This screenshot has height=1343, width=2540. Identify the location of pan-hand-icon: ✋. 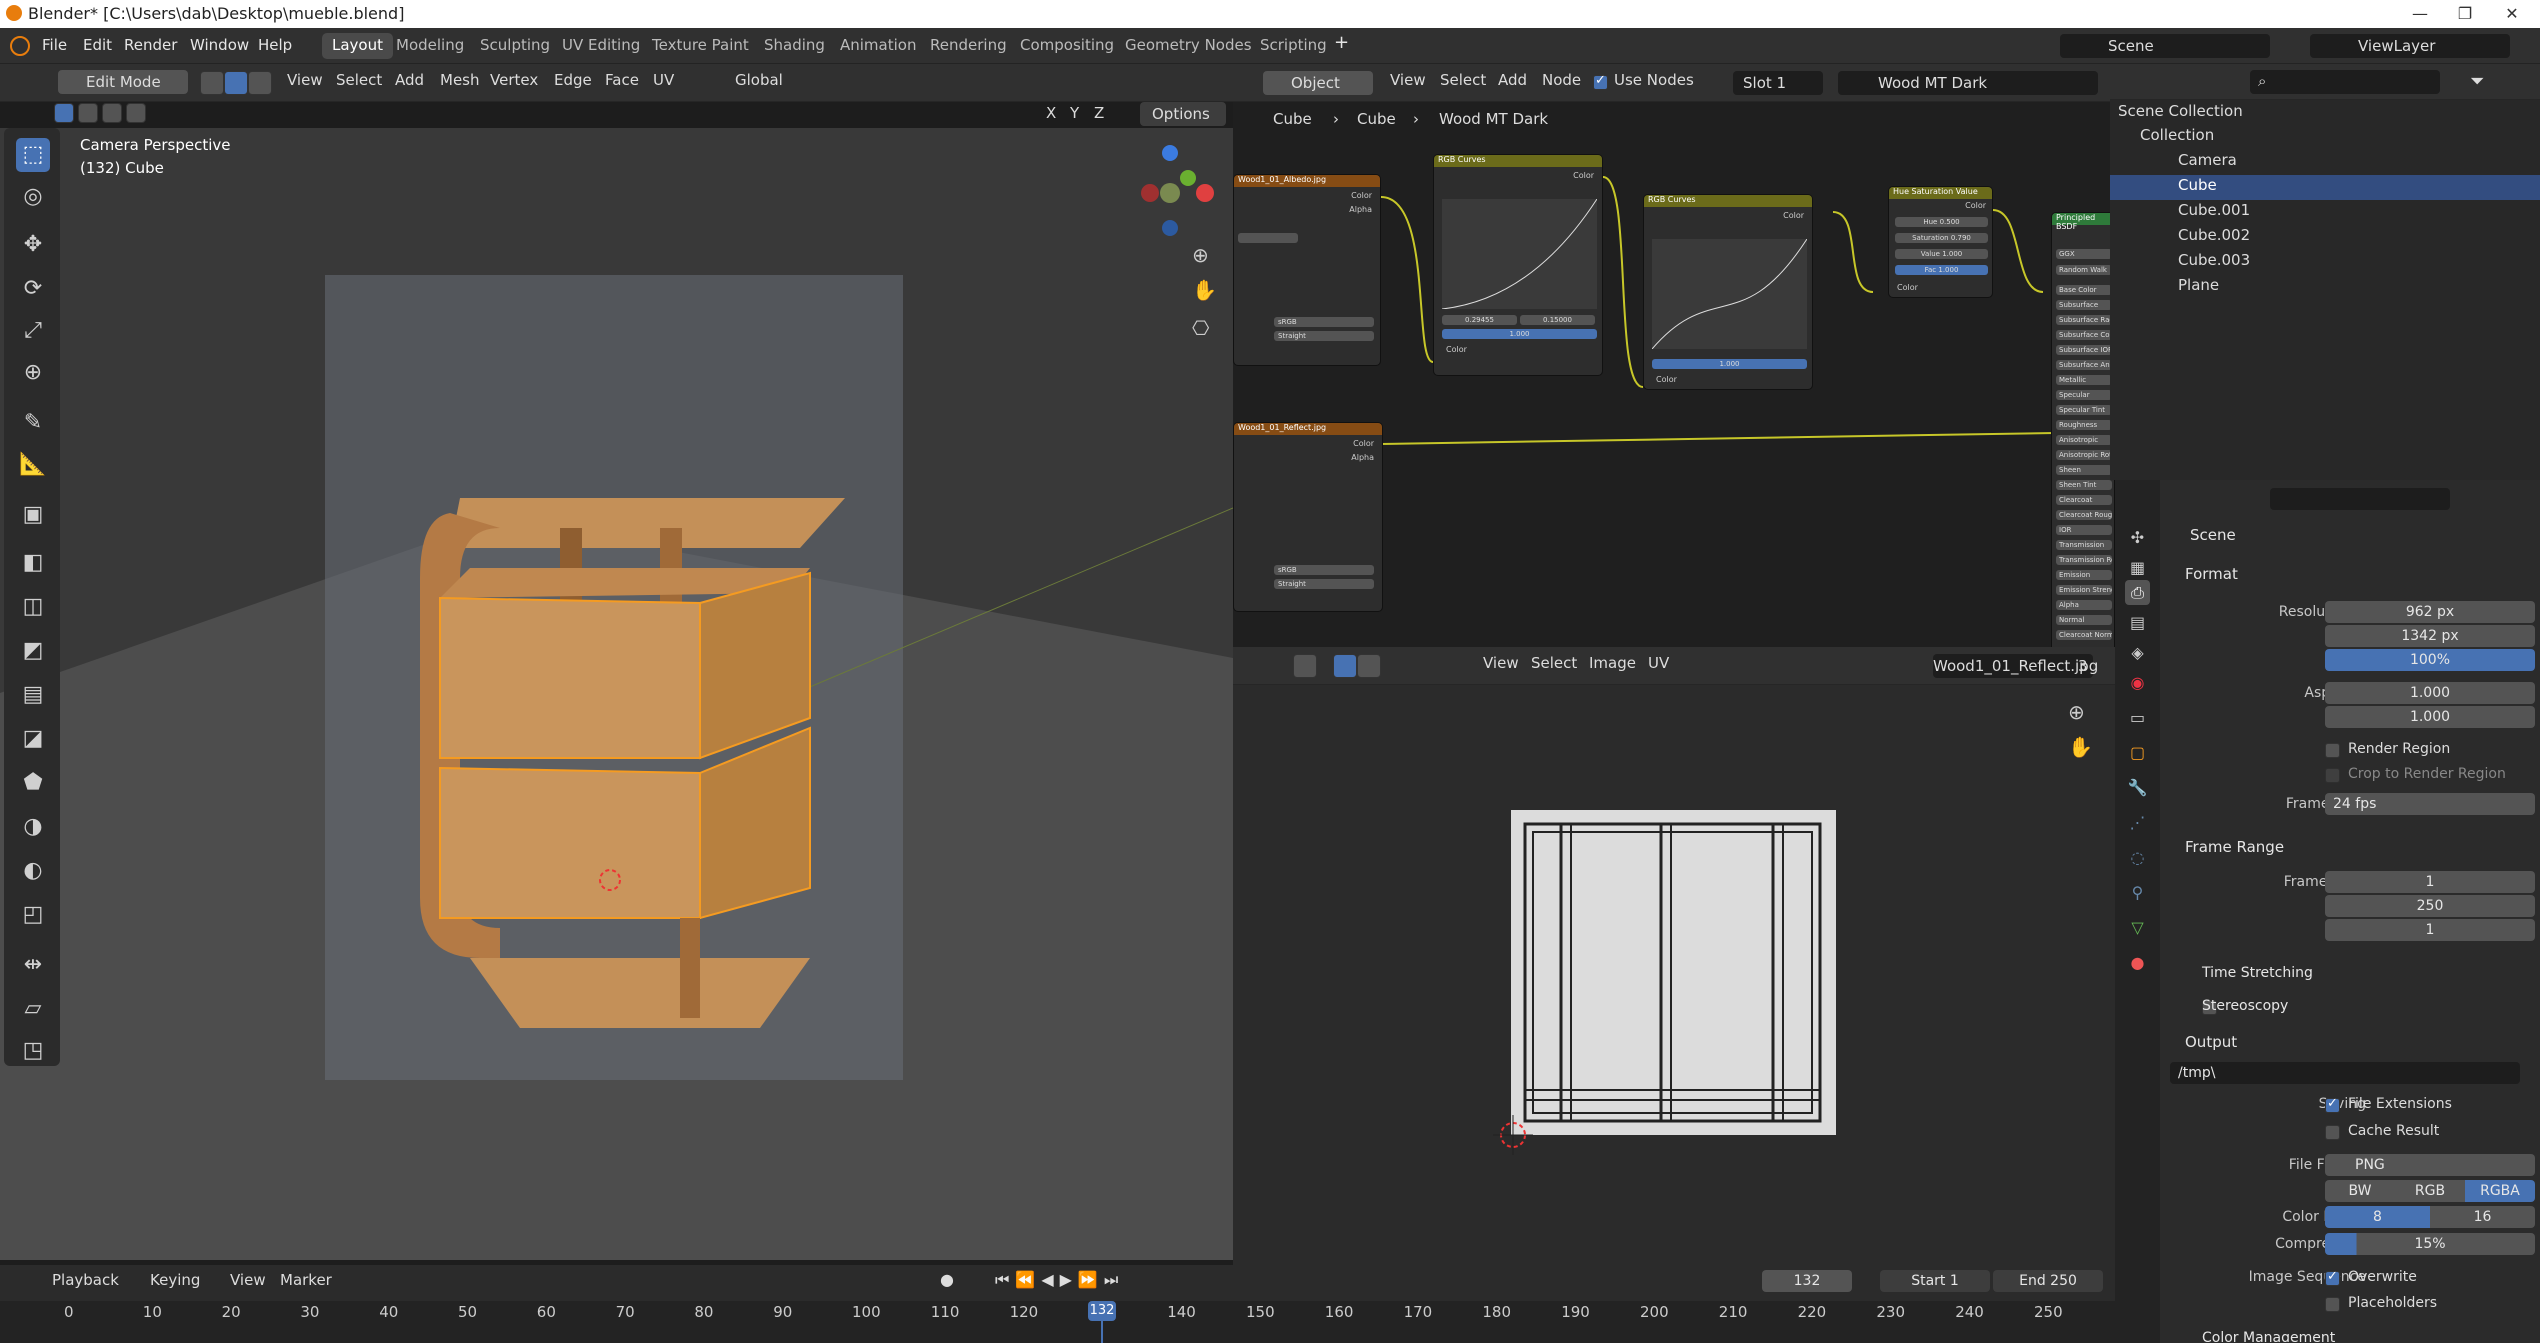
(1204, 290).